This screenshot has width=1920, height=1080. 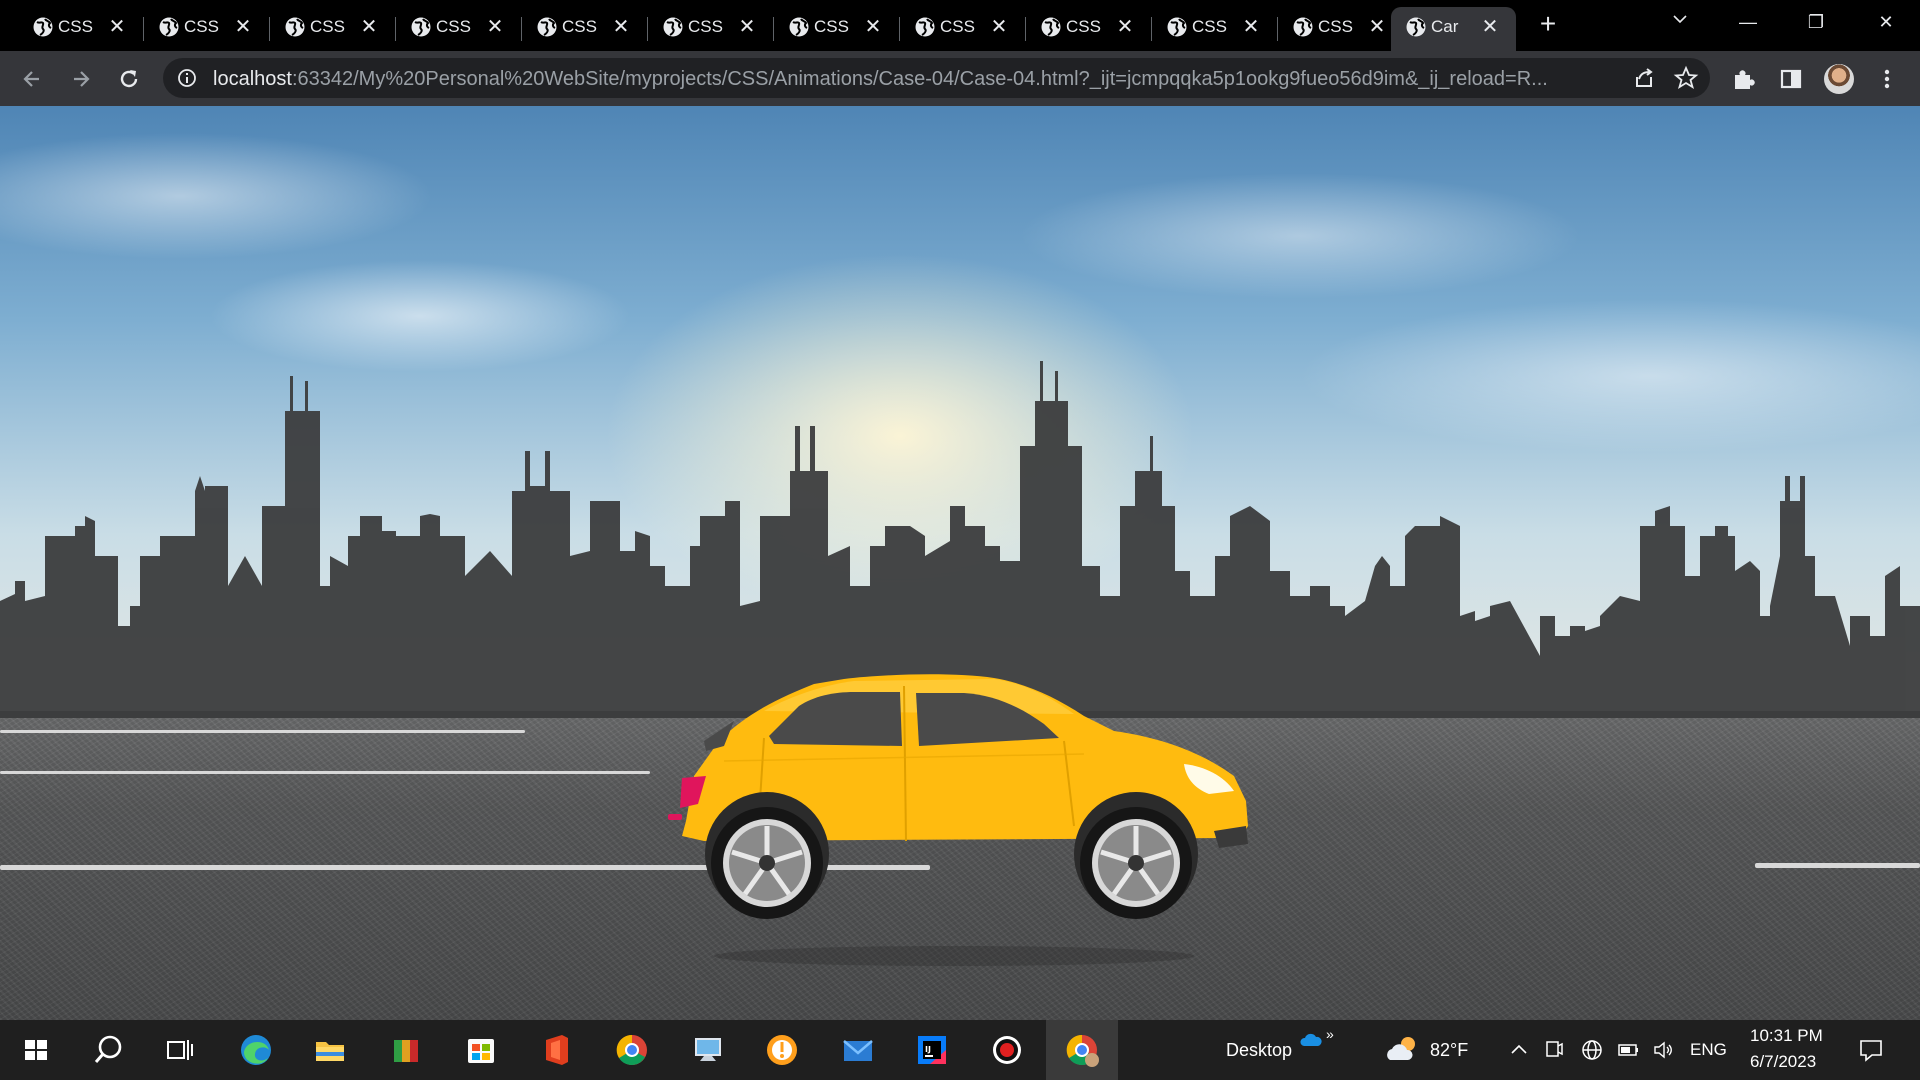 What do you see at coordinates (1082, 1050) in the screenshot?
I see `chrome-profile-icon` at bounding box center [1082, 1050].